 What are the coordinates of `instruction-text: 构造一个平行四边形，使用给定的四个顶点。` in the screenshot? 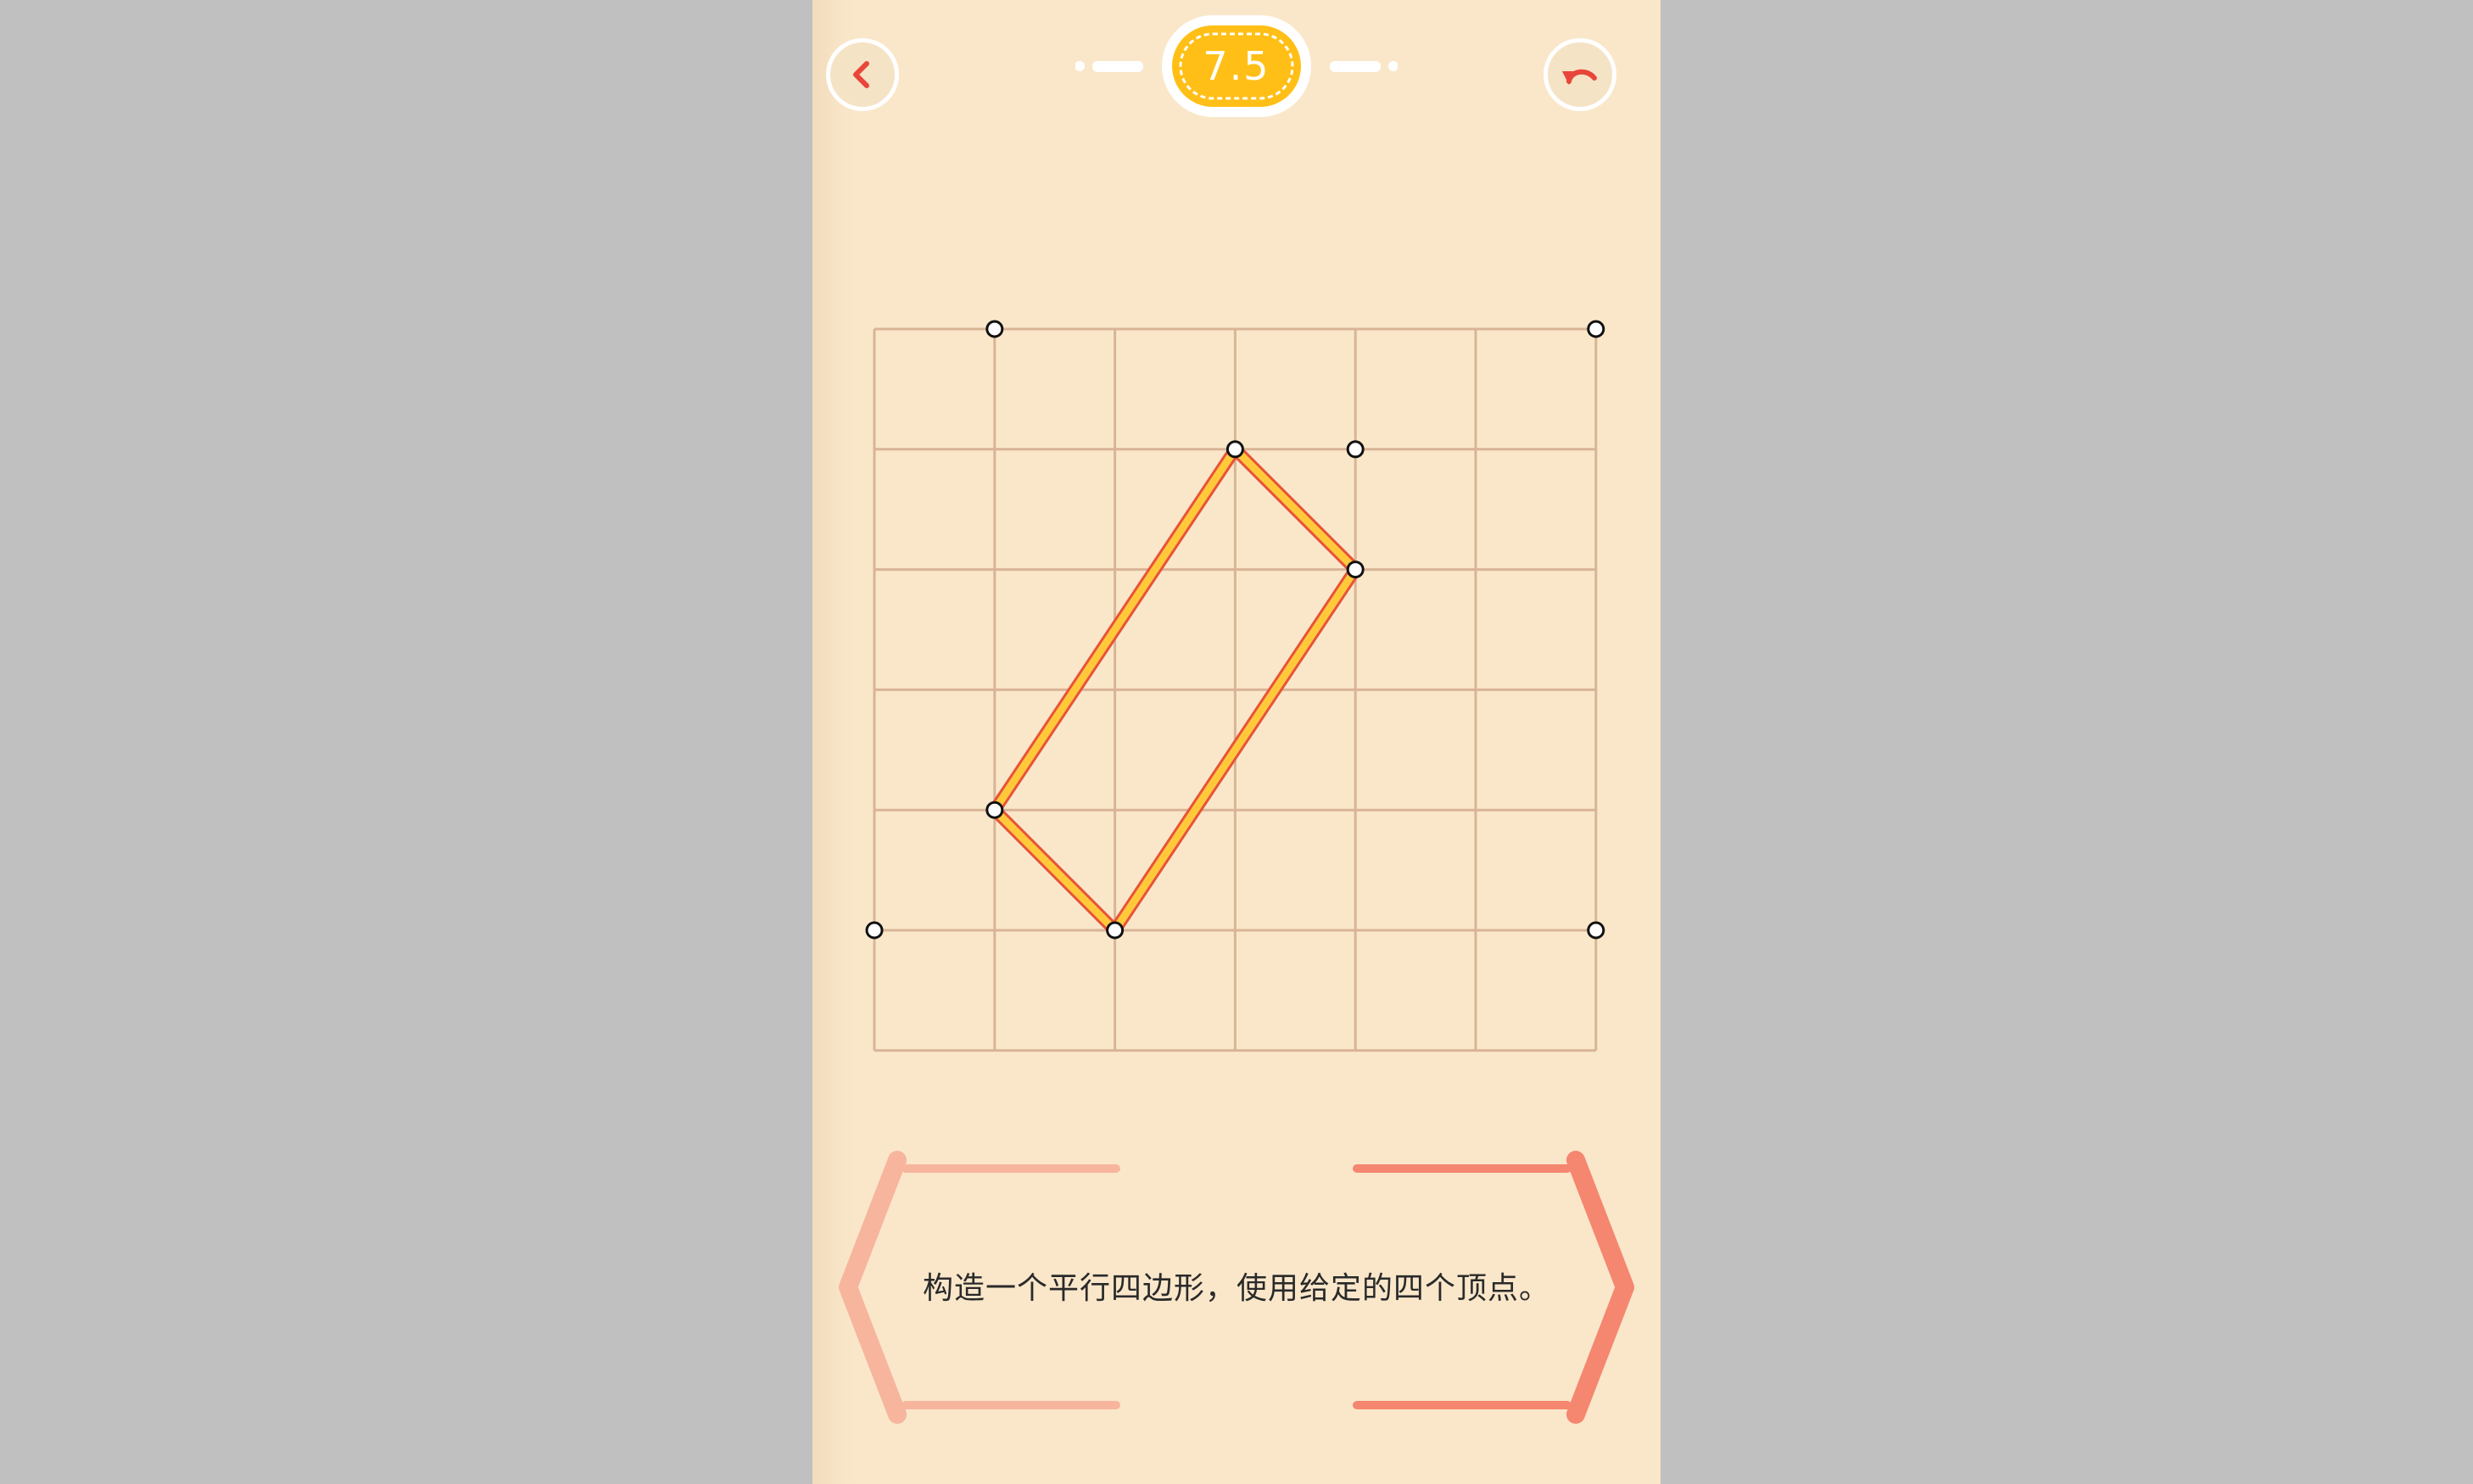 It's located at (1236, 1289).